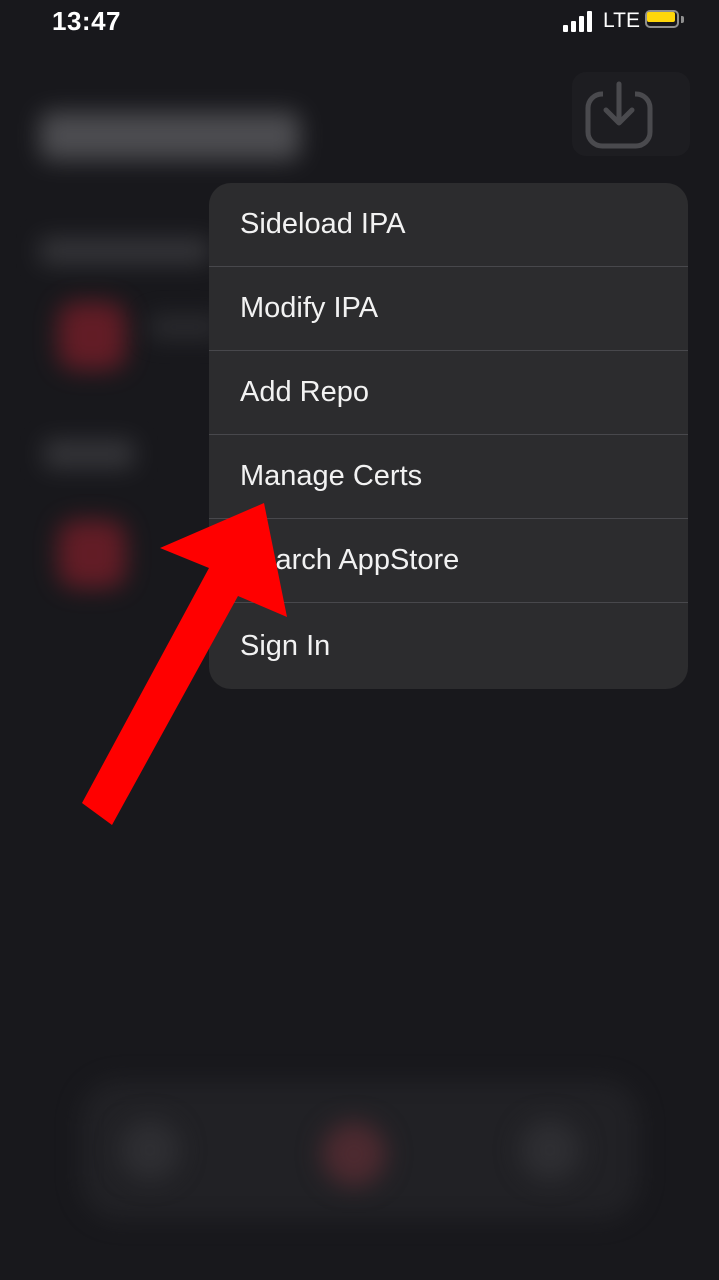  What do you see at coordinates (448, 477) in the screenshot?
I see `menu-item-manage-certs: Manage Certs` at bounding box center [448, 477].